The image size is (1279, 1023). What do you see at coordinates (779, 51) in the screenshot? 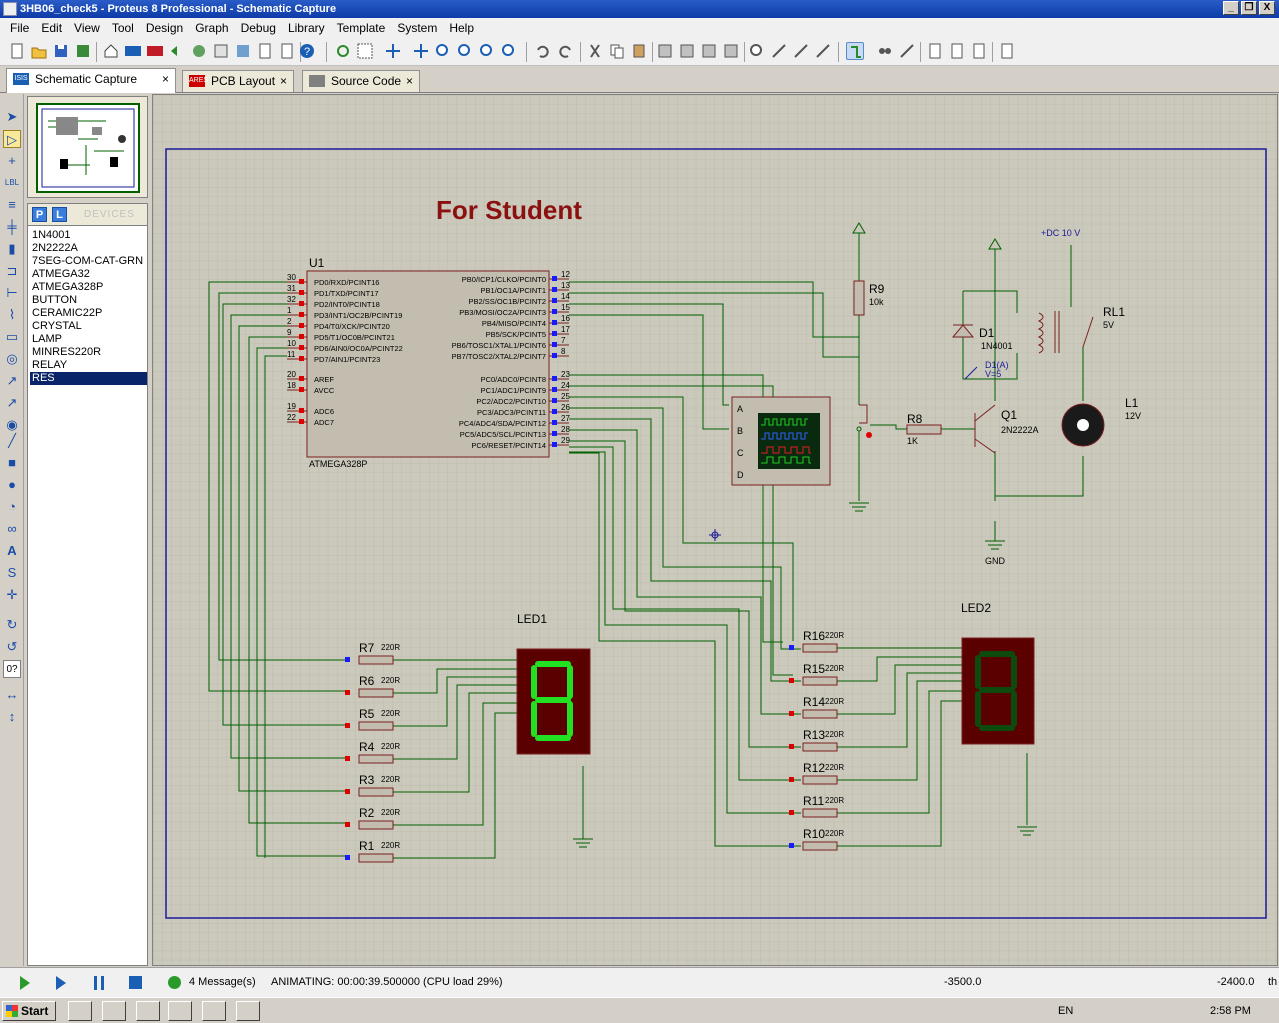
I see `make-device-icon` at bounding box center [779, 51].